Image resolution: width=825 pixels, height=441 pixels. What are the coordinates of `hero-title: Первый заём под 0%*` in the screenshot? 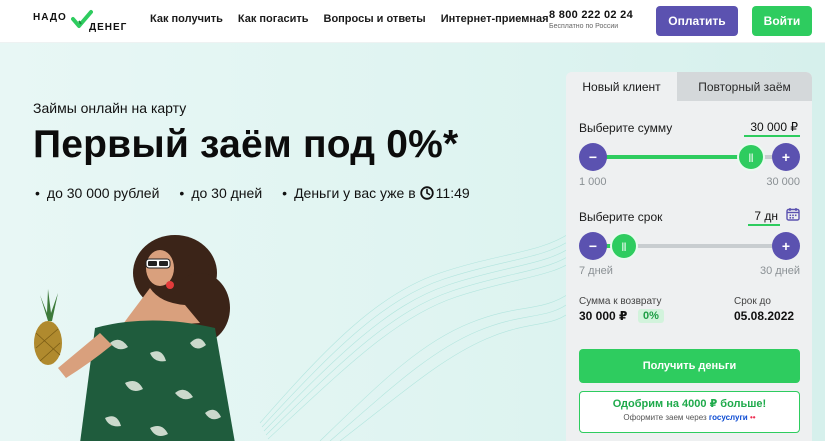 It's located at (246, 144).